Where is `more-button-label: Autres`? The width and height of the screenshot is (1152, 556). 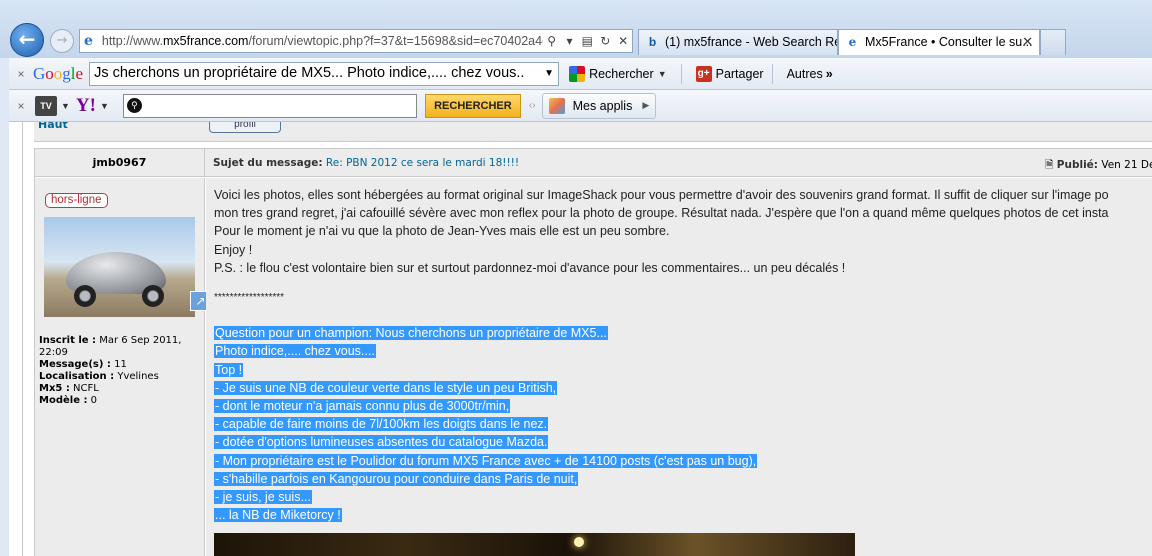
more-button-label: Autres is located at coordinates (804, 73).